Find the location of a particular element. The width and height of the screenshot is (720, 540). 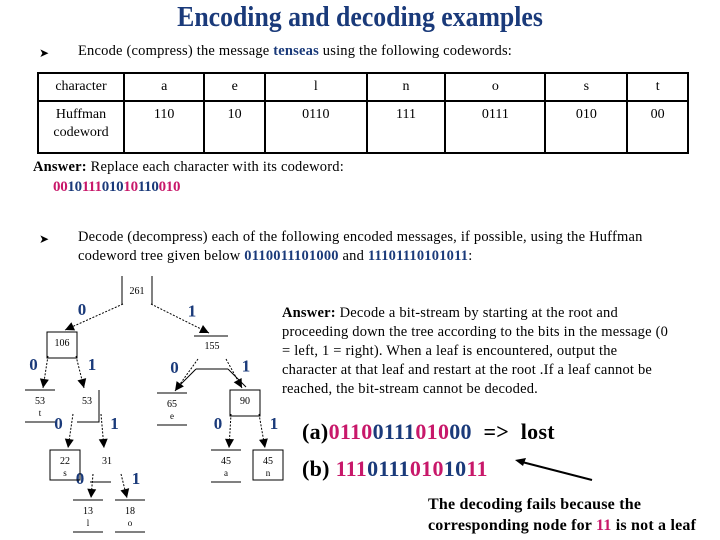

table-cell-code: 0111 is located at coordinates (495, 127).